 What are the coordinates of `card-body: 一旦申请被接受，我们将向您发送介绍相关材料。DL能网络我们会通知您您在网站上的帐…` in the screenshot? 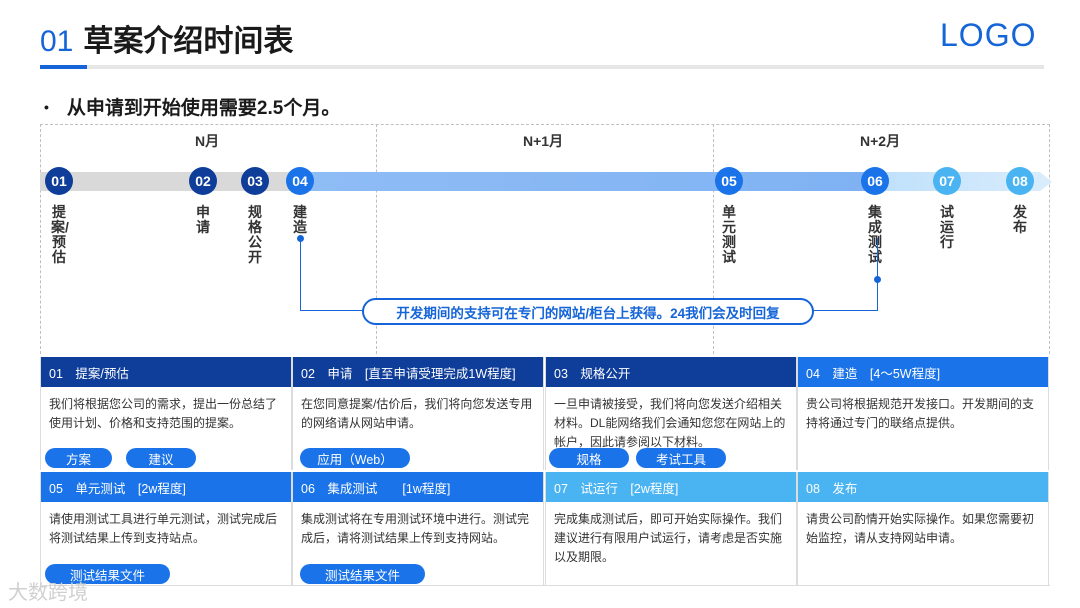 It's located at (670, 423).